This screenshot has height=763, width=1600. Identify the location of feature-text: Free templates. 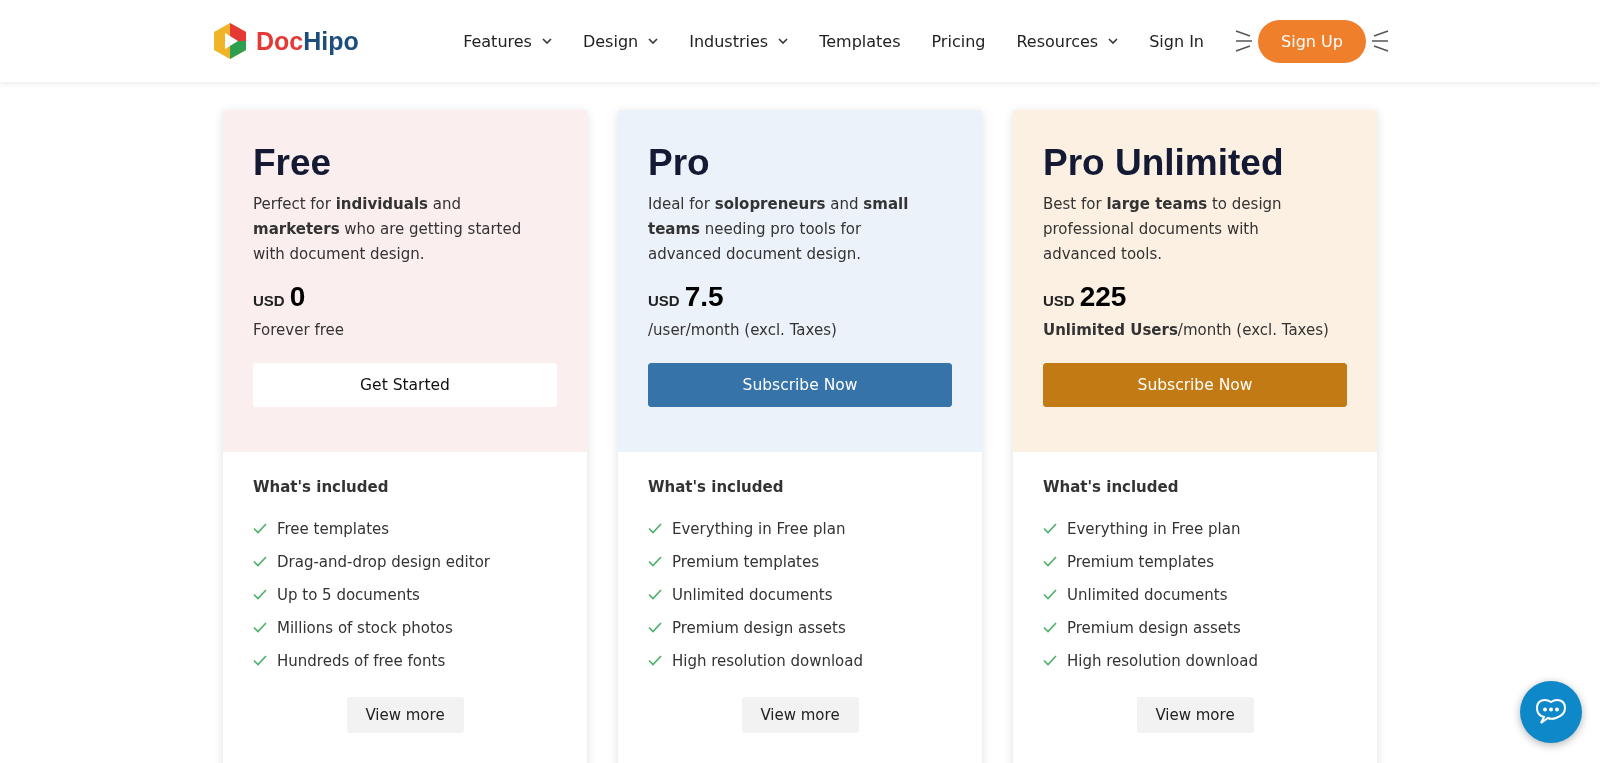
(333, 528).